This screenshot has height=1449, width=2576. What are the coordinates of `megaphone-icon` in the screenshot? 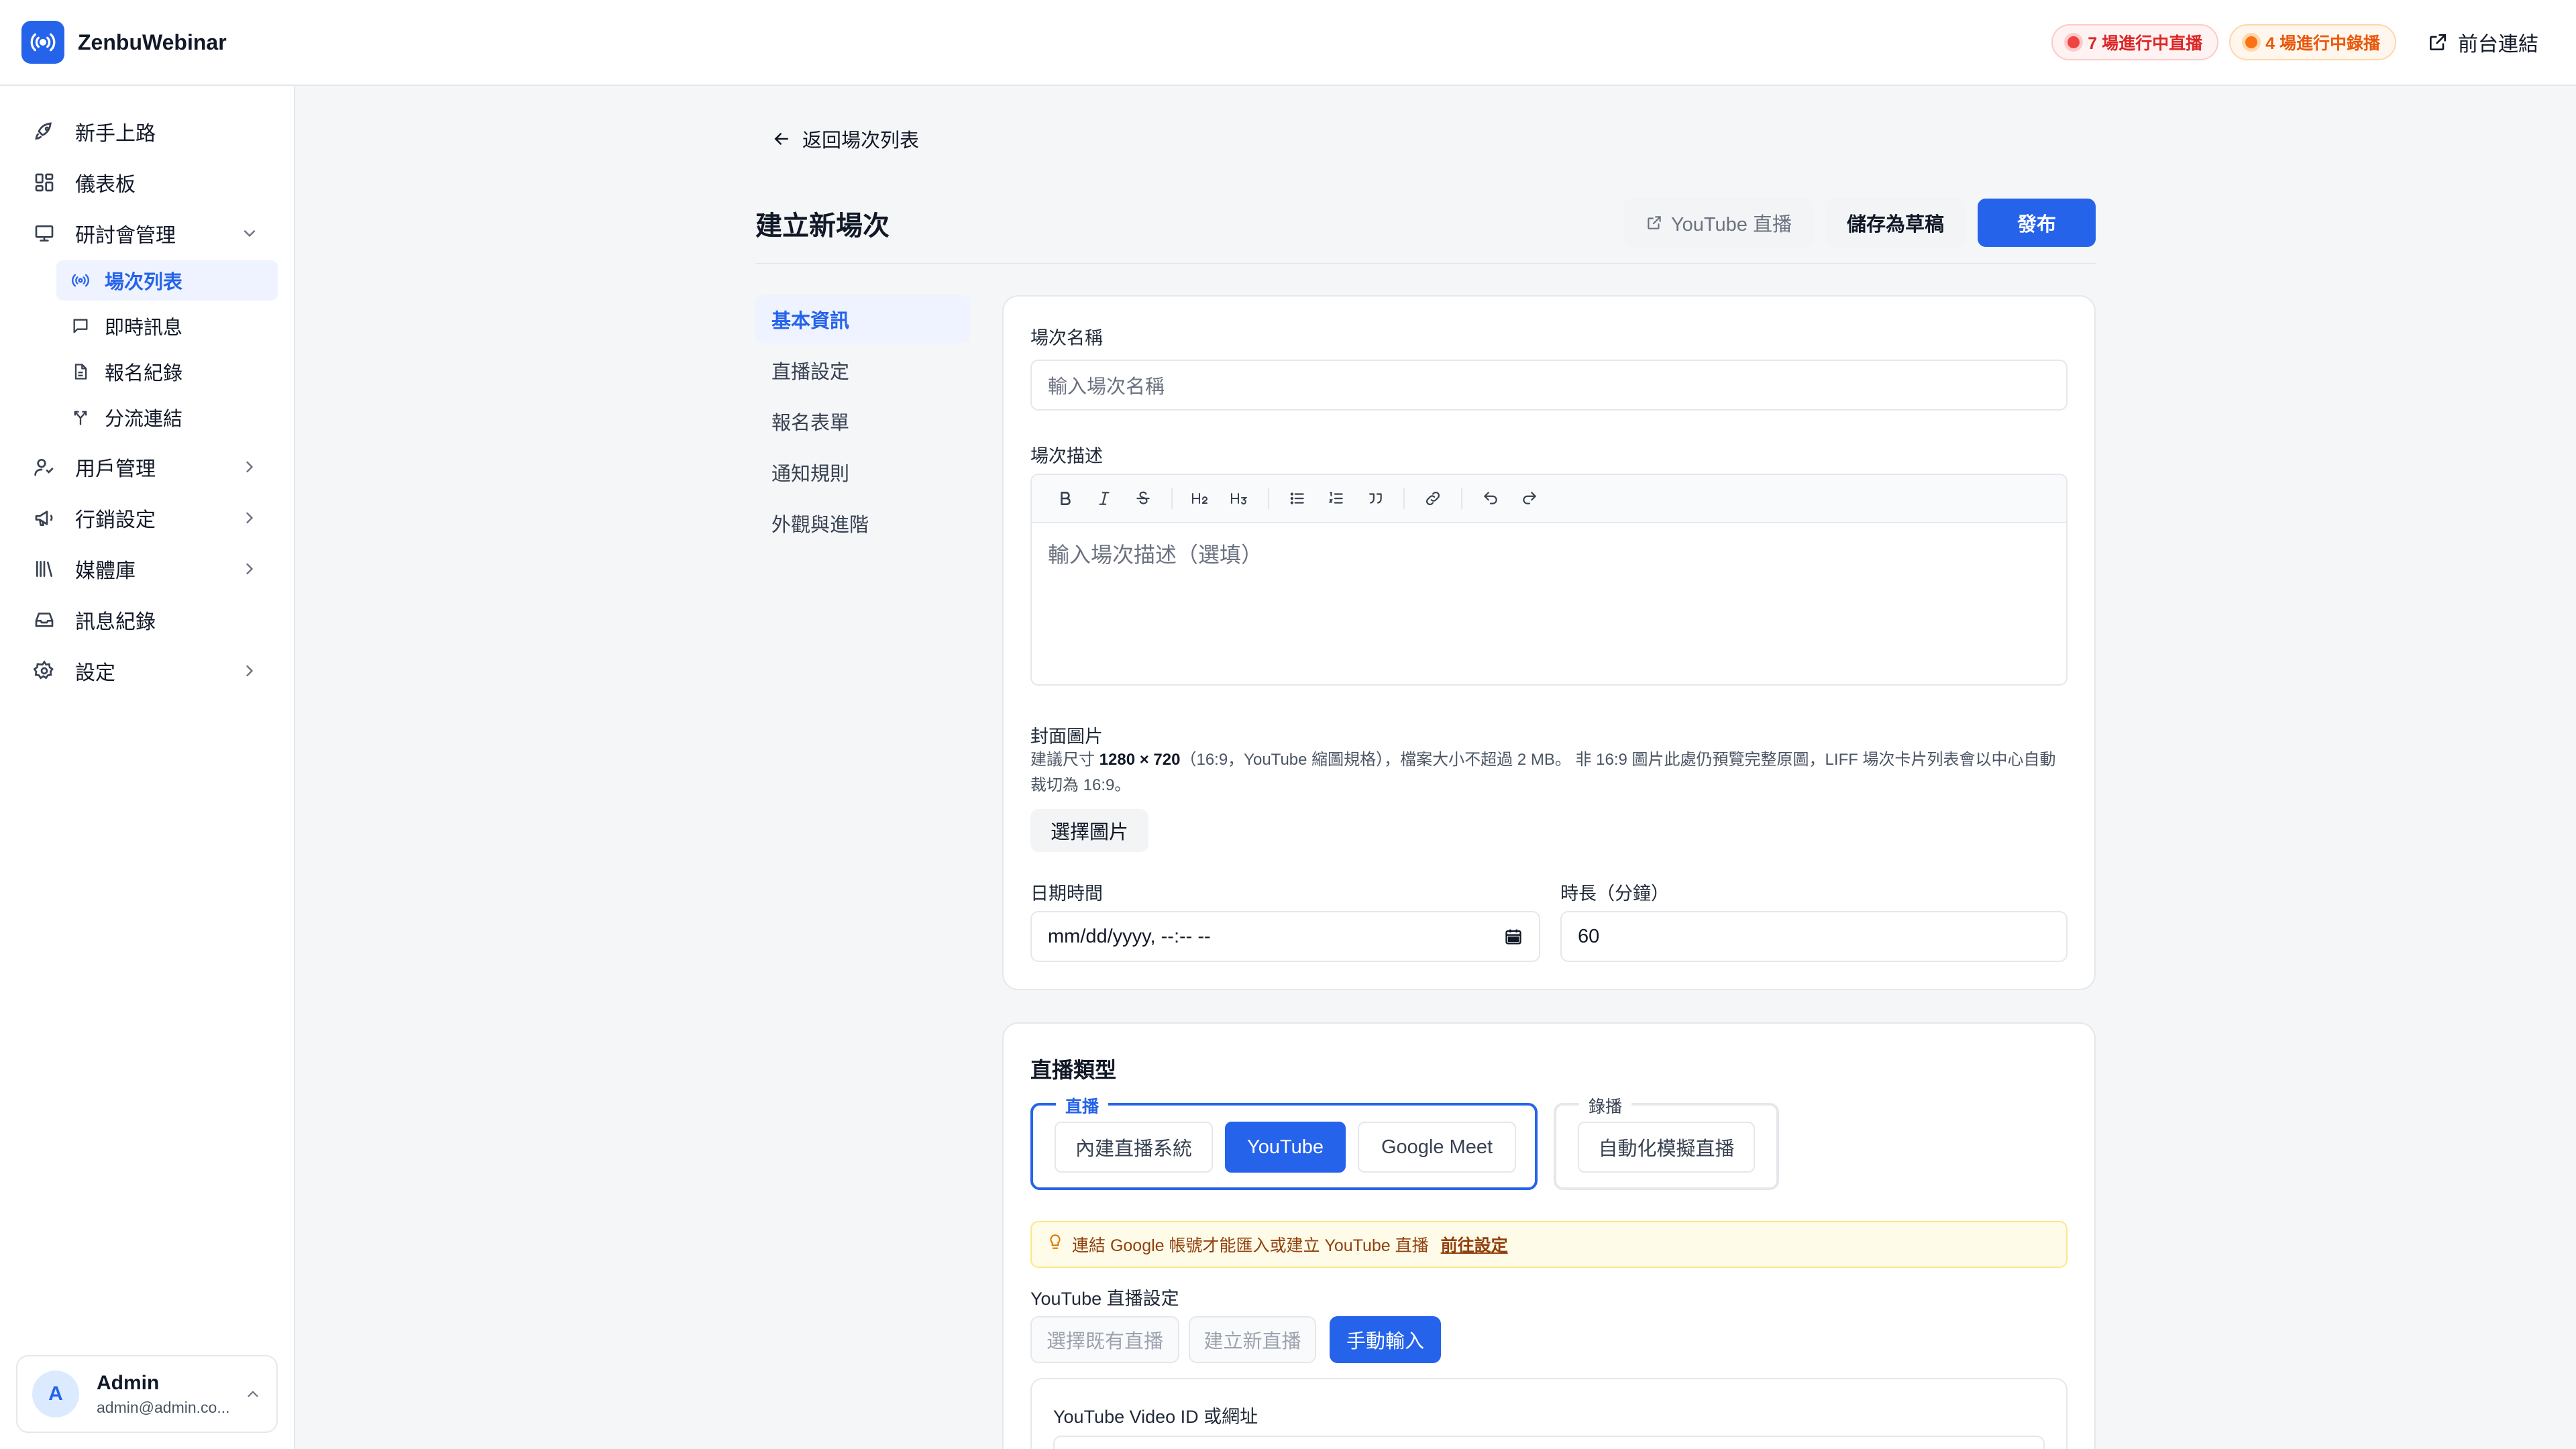 It's located at (44, 518).